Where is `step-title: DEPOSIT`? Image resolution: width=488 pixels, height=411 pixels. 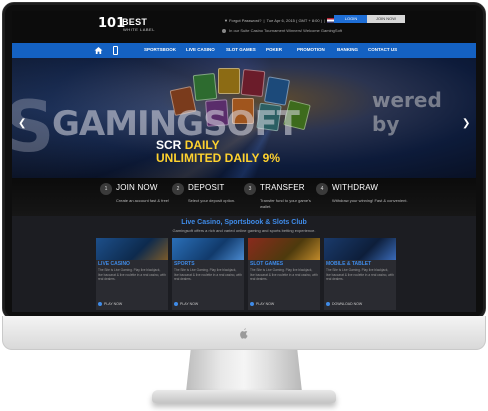
step-title: DEPOSIT is located at coordinates (206, 187).